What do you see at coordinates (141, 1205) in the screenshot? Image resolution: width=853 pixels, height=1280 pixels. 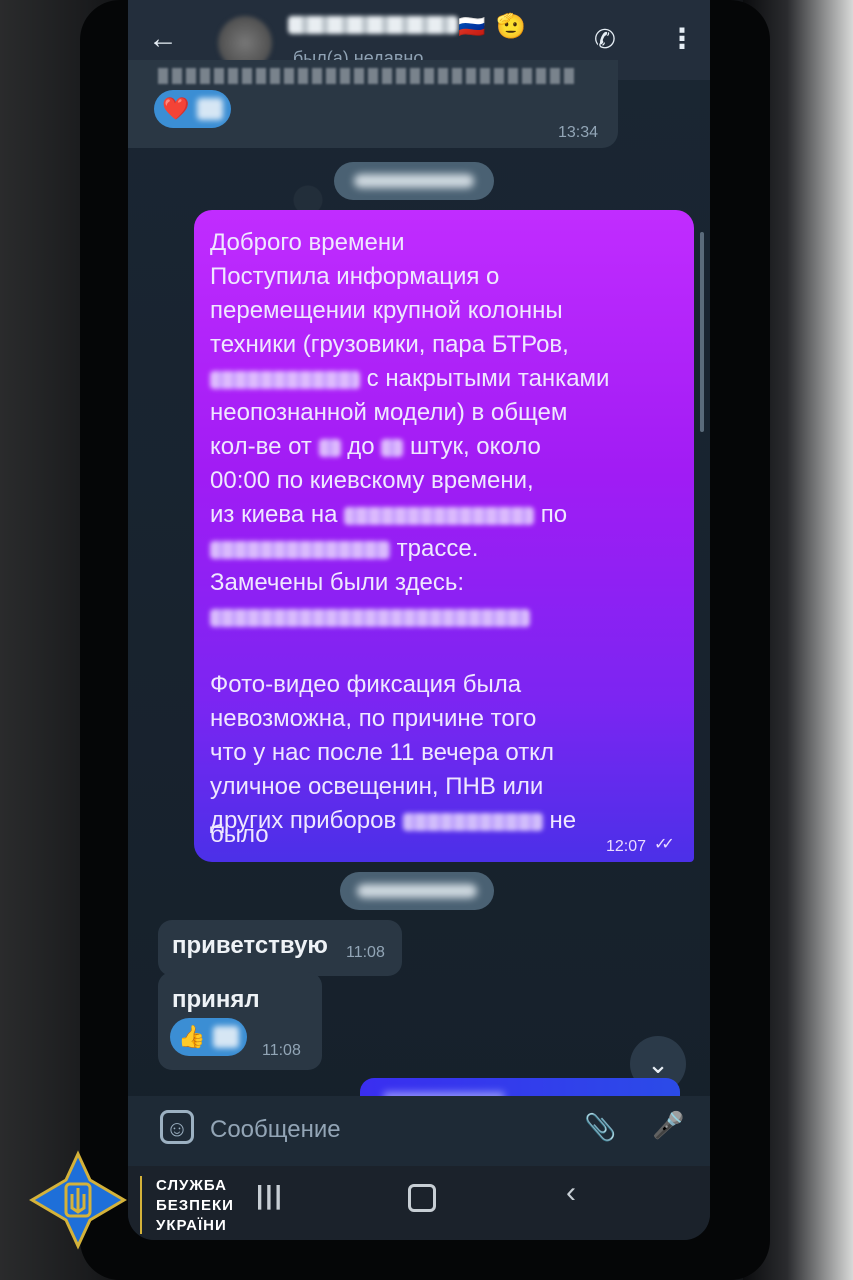 I see `logo-divider` at bounding box center [141, 1205].